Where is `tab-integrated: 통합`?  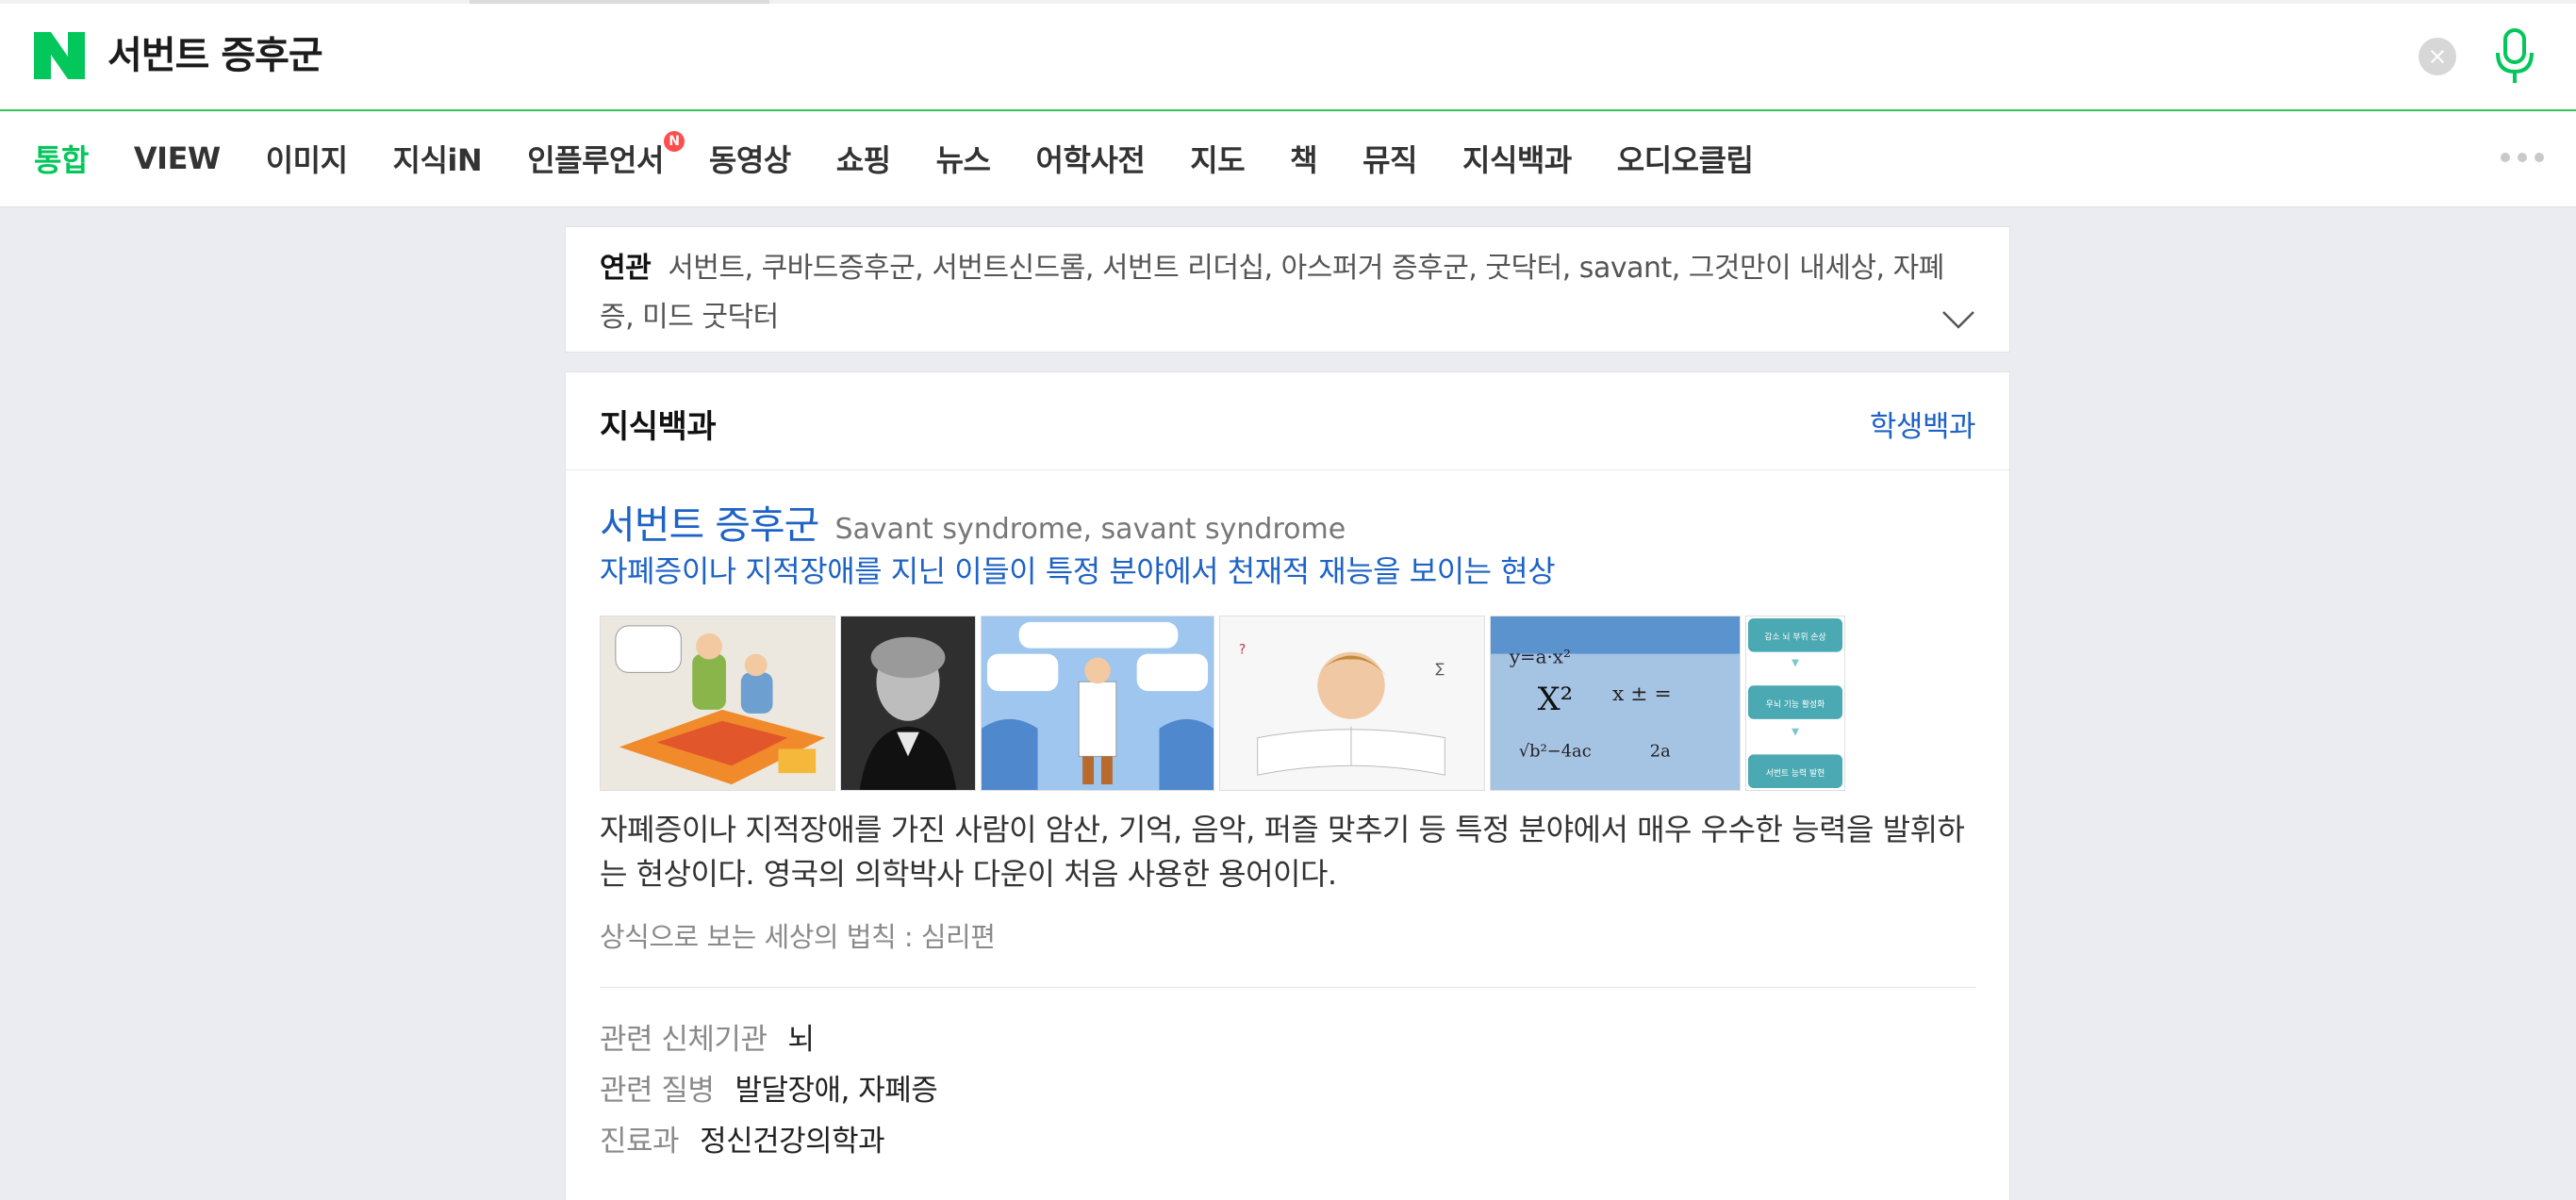
tab-integrated: 통합 is located at coordinates (61, 158).